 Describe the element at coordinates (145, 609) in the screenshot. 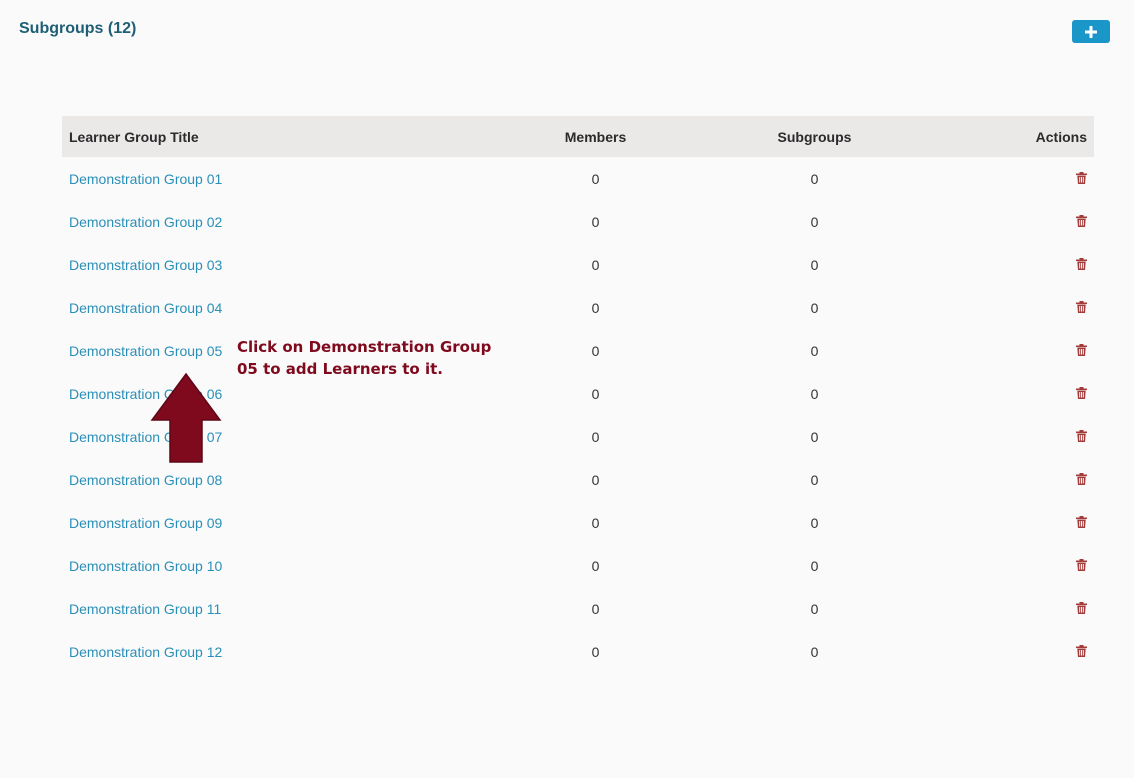

I see `group-title-link: Demonstration Group 11` at that location.